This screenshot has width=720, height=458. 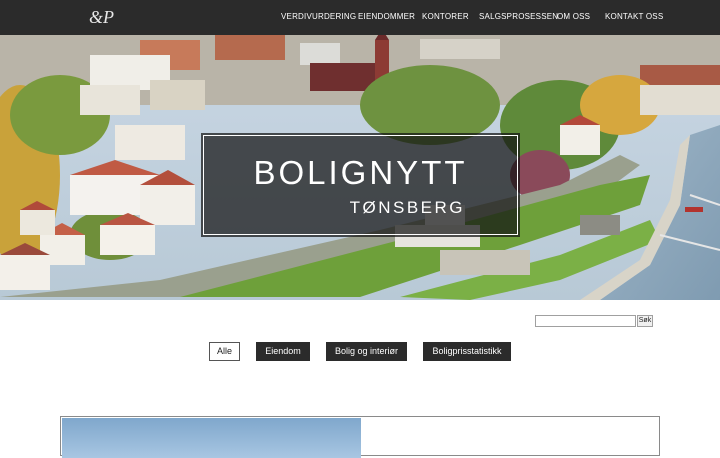 What do you see at coordinates (386, 16) in the screenshot?
I see `nav-item-eiendommer: EIENDOMMER` at bounding box center [386, 16].